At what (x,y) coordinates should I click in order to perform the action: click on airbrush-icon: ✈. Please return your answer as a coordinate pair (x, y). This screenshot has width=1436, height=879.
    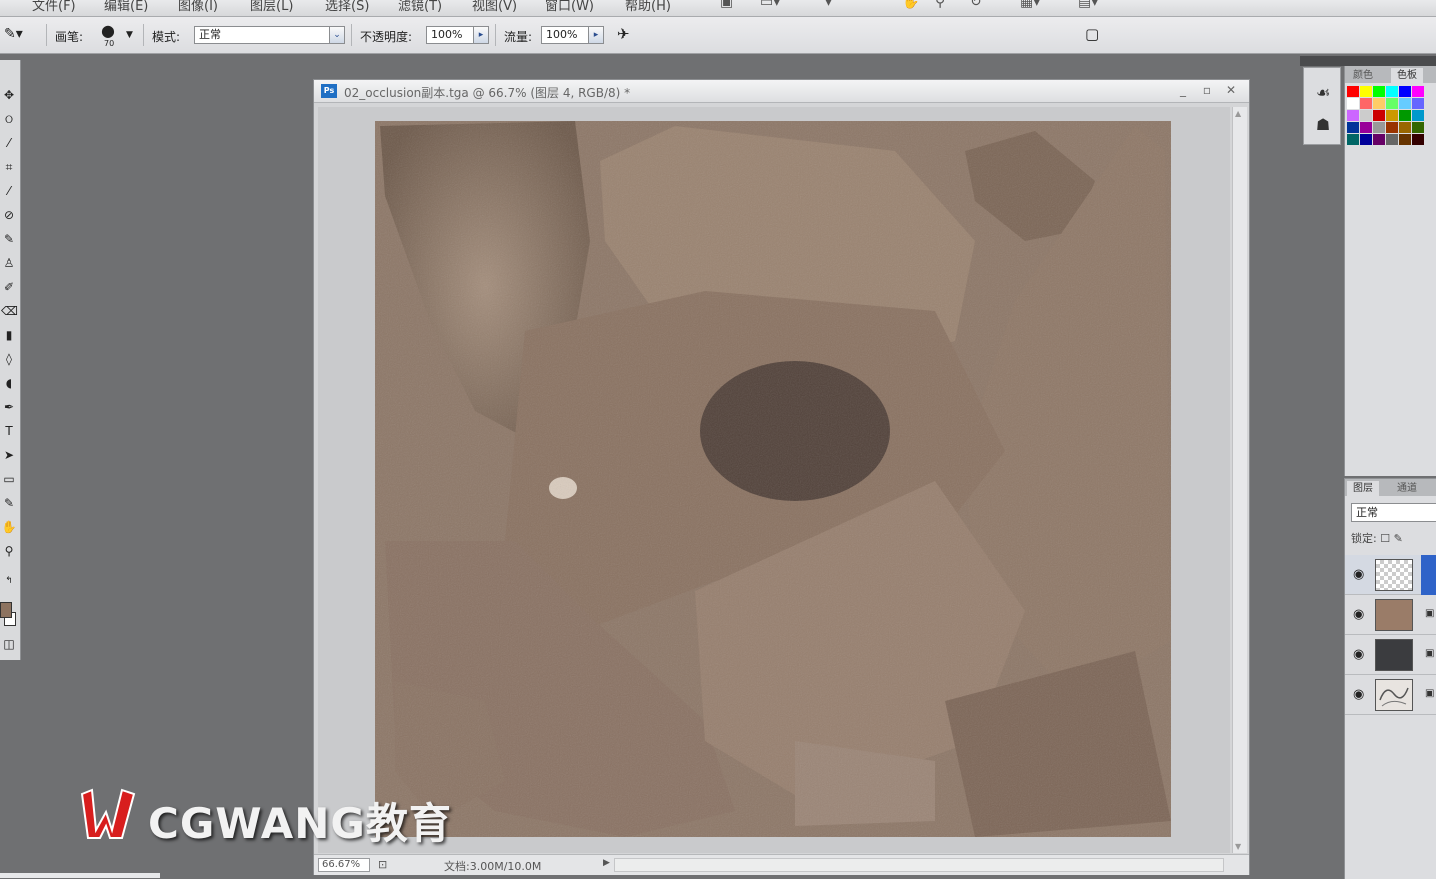
    Looking at the image, I should click on (623, 34).